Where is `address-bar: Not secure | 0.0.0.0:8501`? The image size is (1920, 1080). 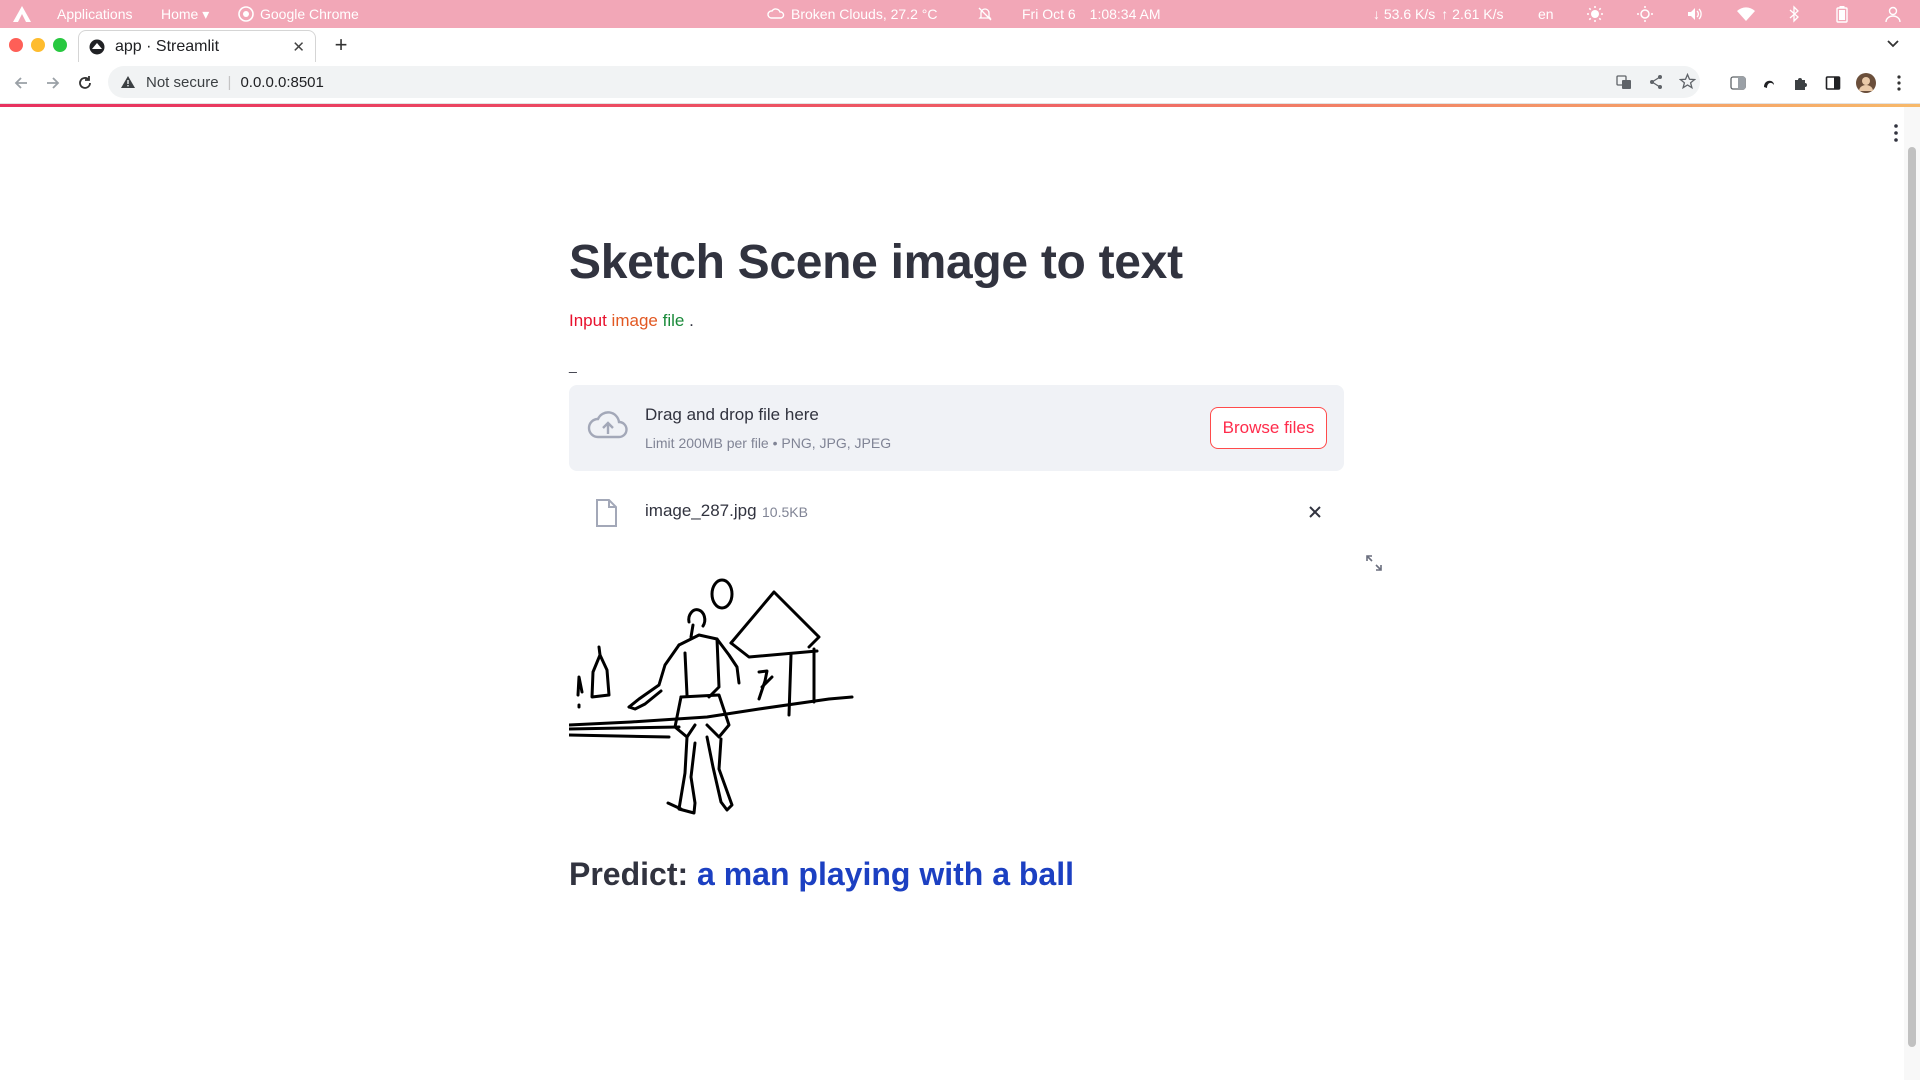 address-bar: Not secure | 0.0.0.0:8501 is located at coordinates (904, 82).